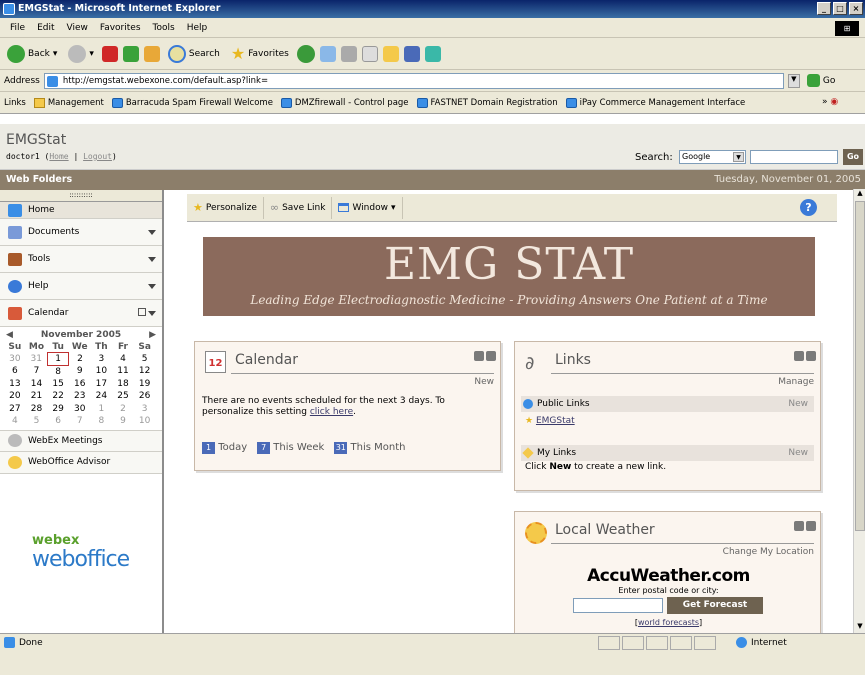  What do you see at coordinates (853, 157) in the screenshot?
I see `search-go-button: Go` at bounding box center [853, 157].